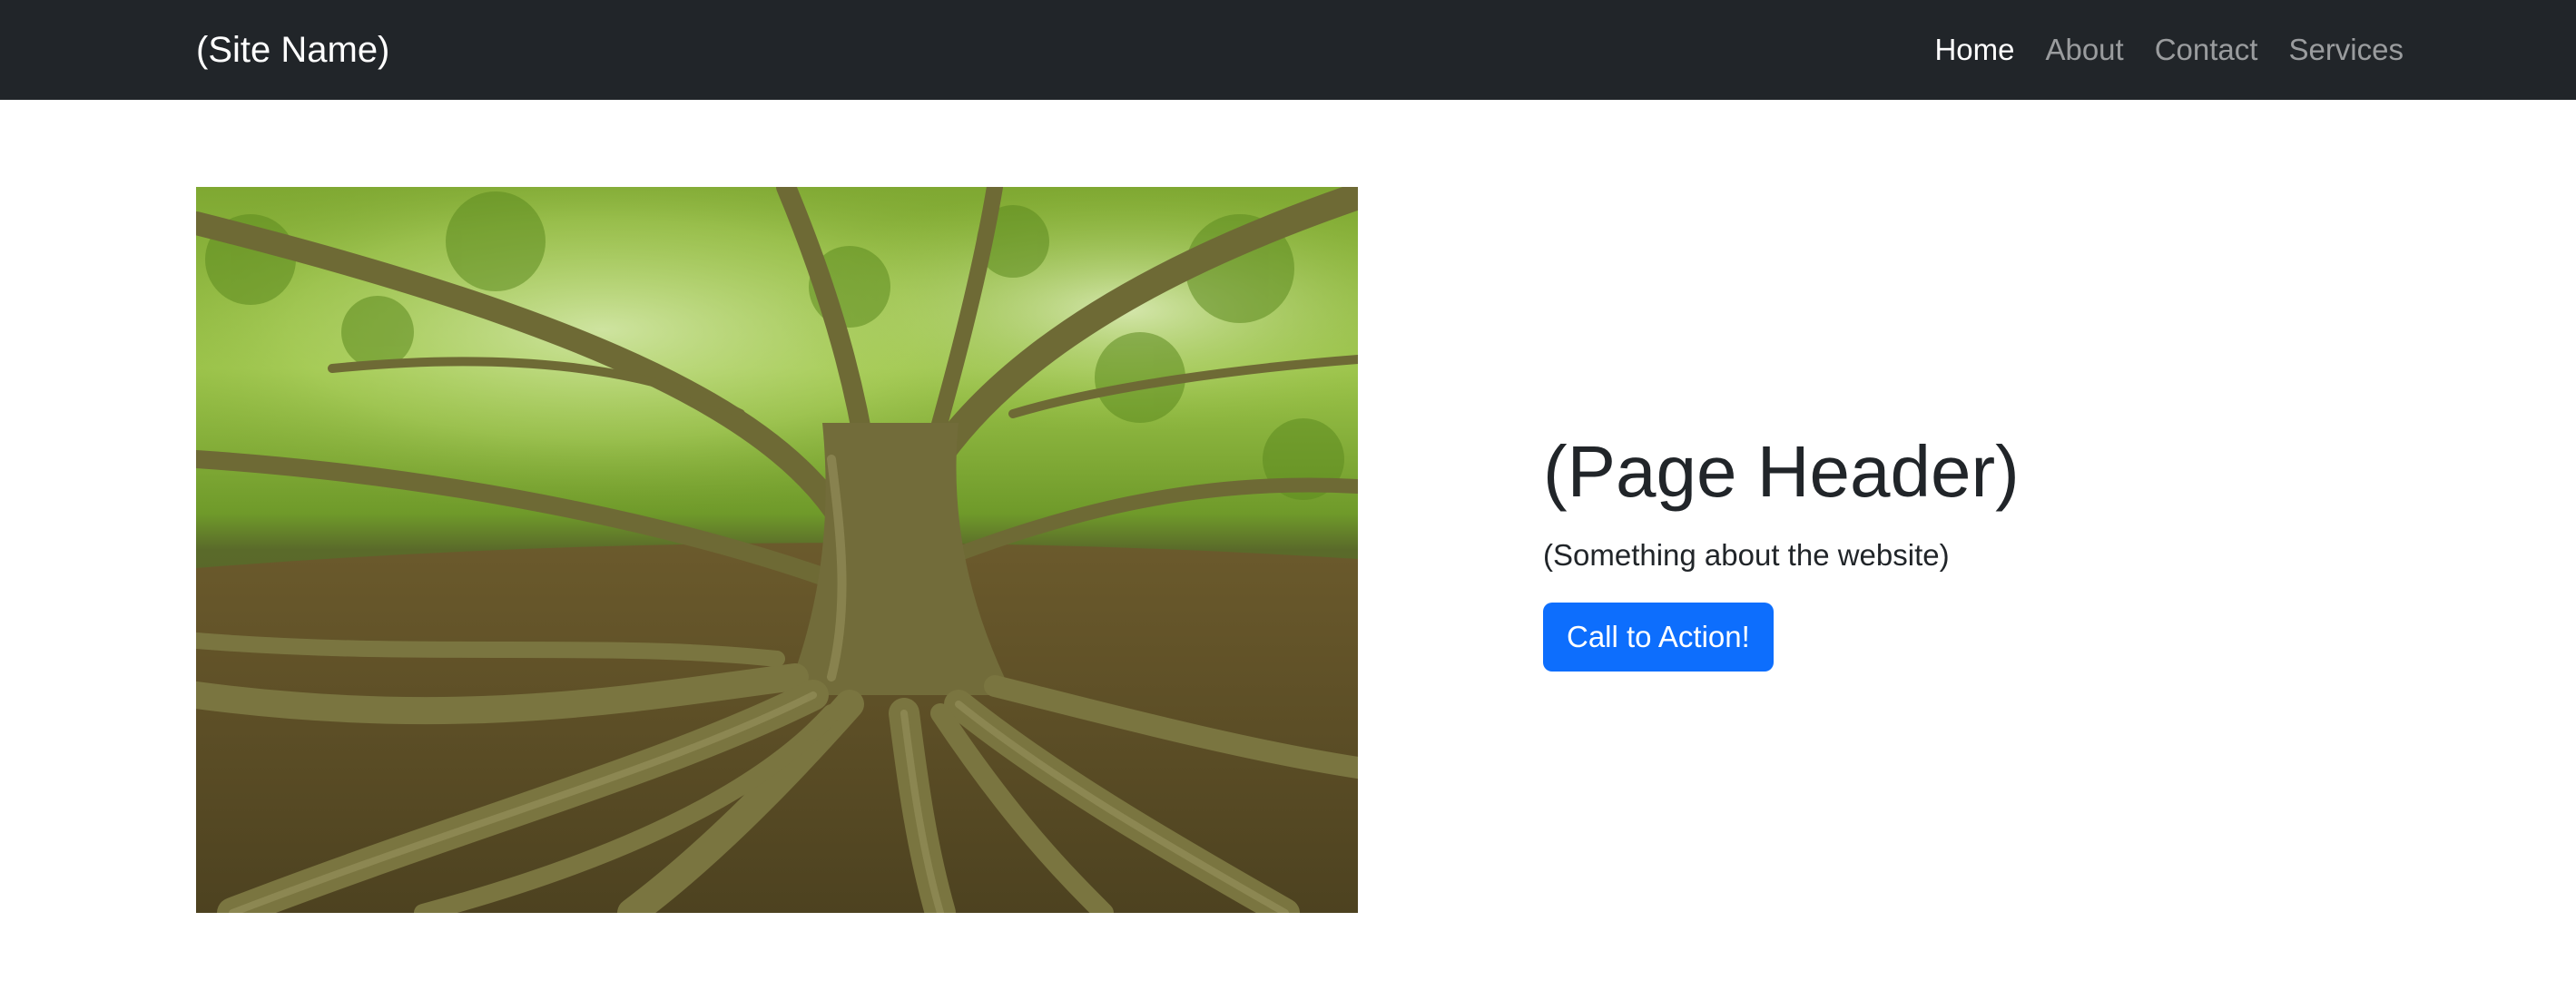 The width and height of the screenshot is (2576, 1000). I want to click on call-to-action-button: Call to Action!, so click(1658, 637).